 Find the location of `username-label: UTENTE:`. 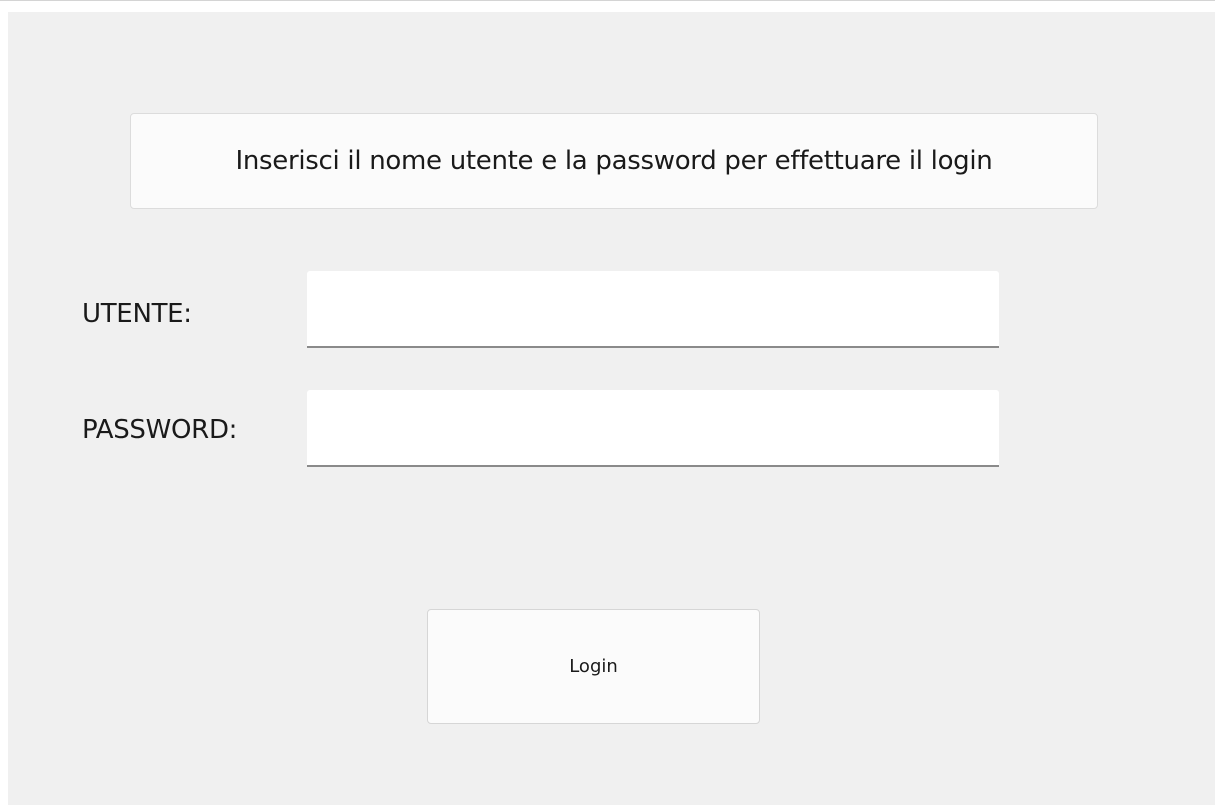

username-label: UTENTE: is located at coordinates (137, 314).